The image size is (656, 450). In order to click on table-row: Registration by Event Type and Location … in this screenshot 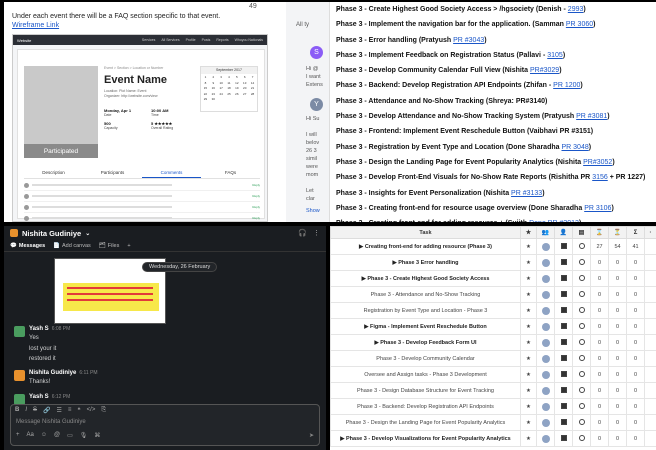, I will do `click(493, 310)`.